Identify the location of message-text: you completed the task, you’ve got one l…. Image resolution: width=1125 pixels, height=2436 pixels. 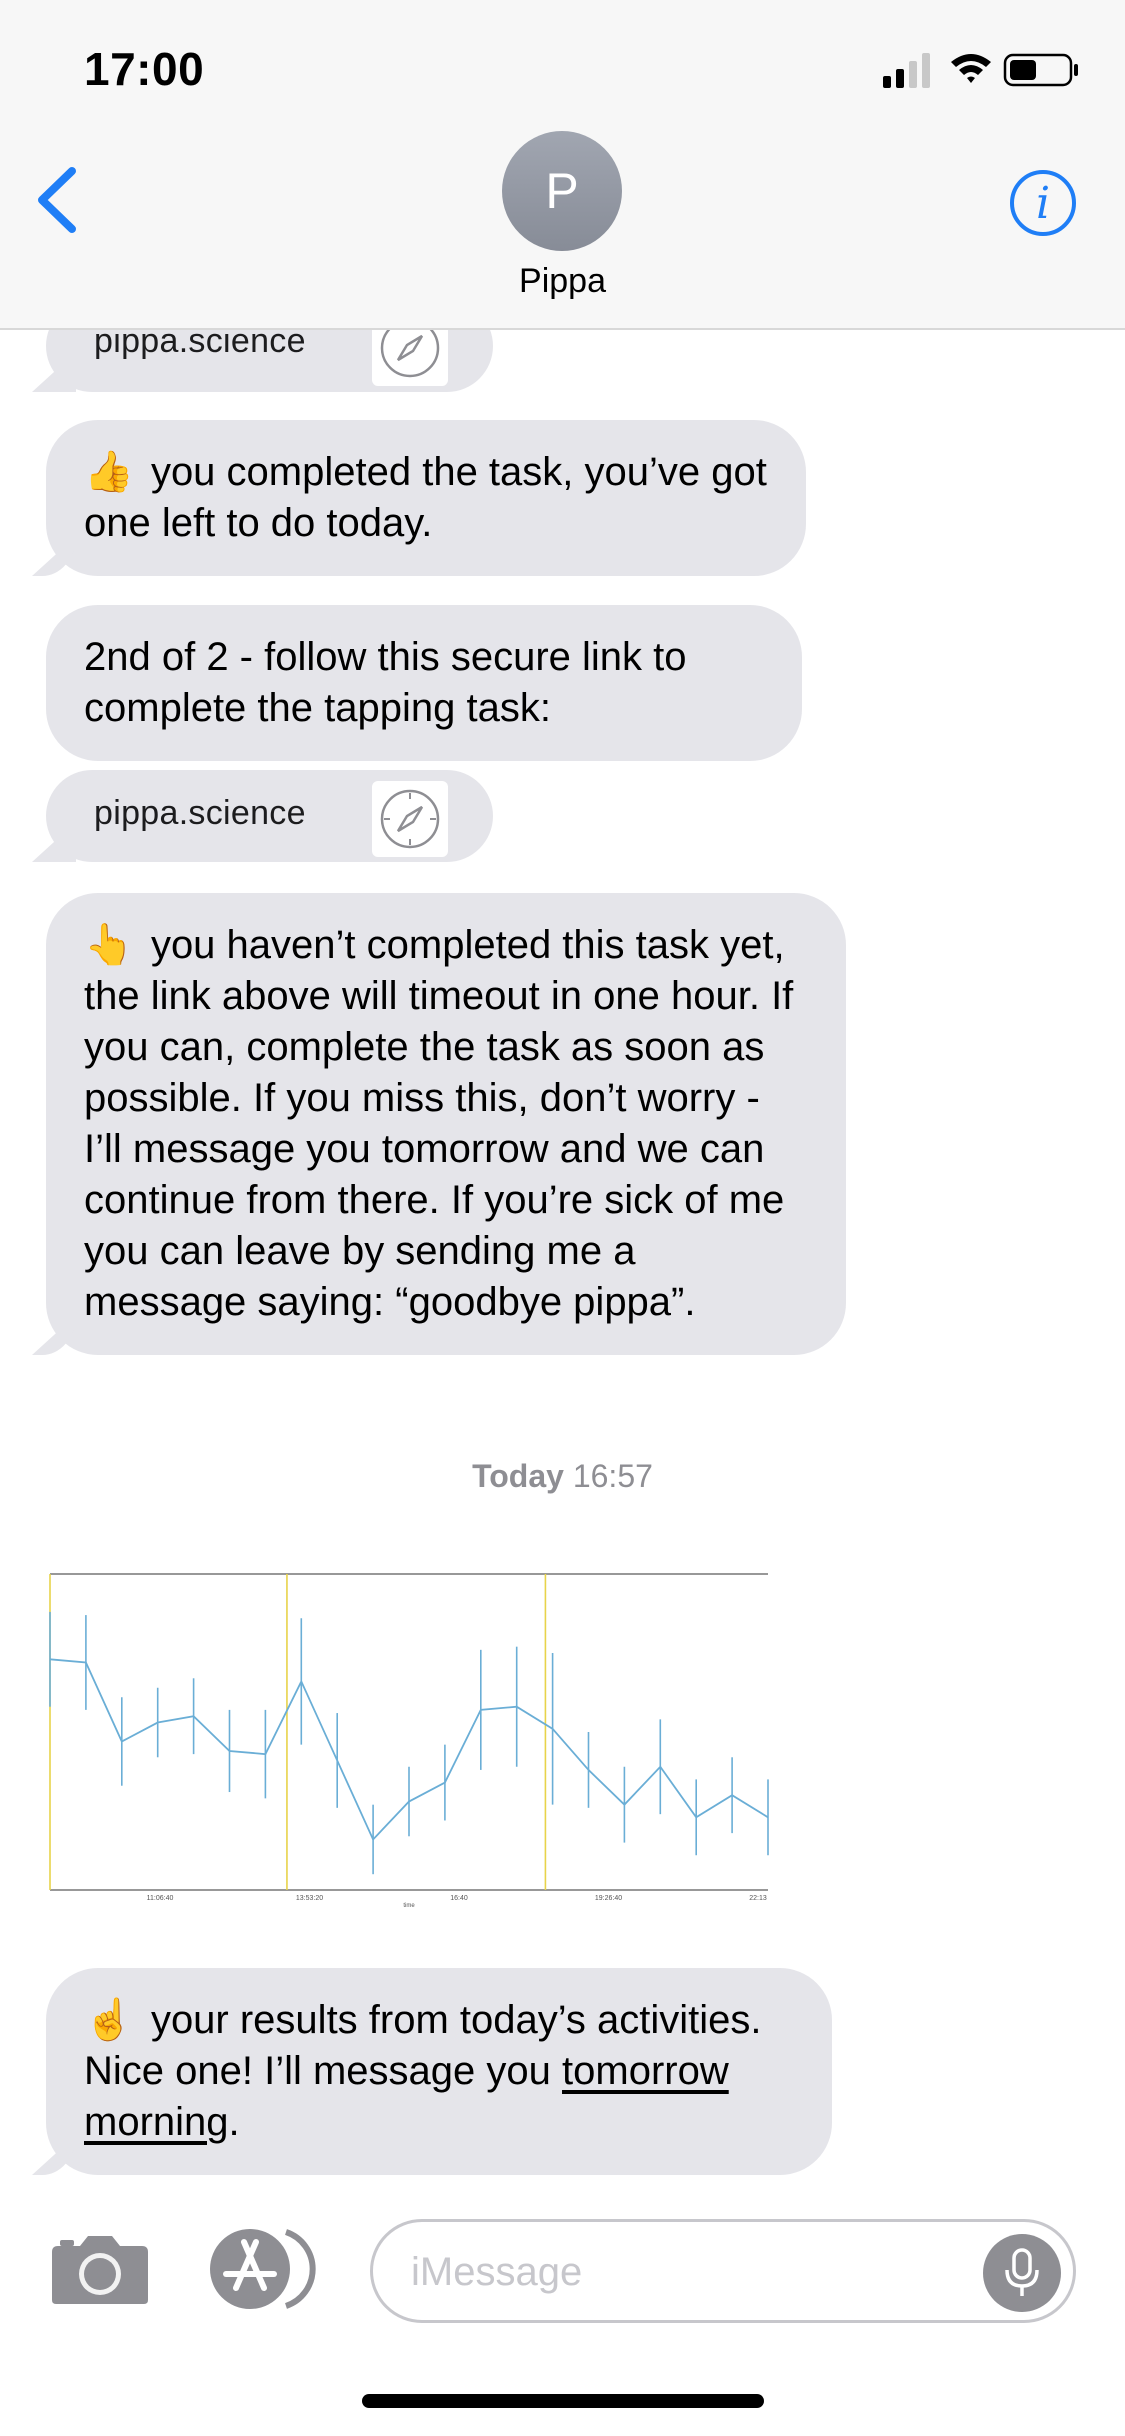
(425, 497).